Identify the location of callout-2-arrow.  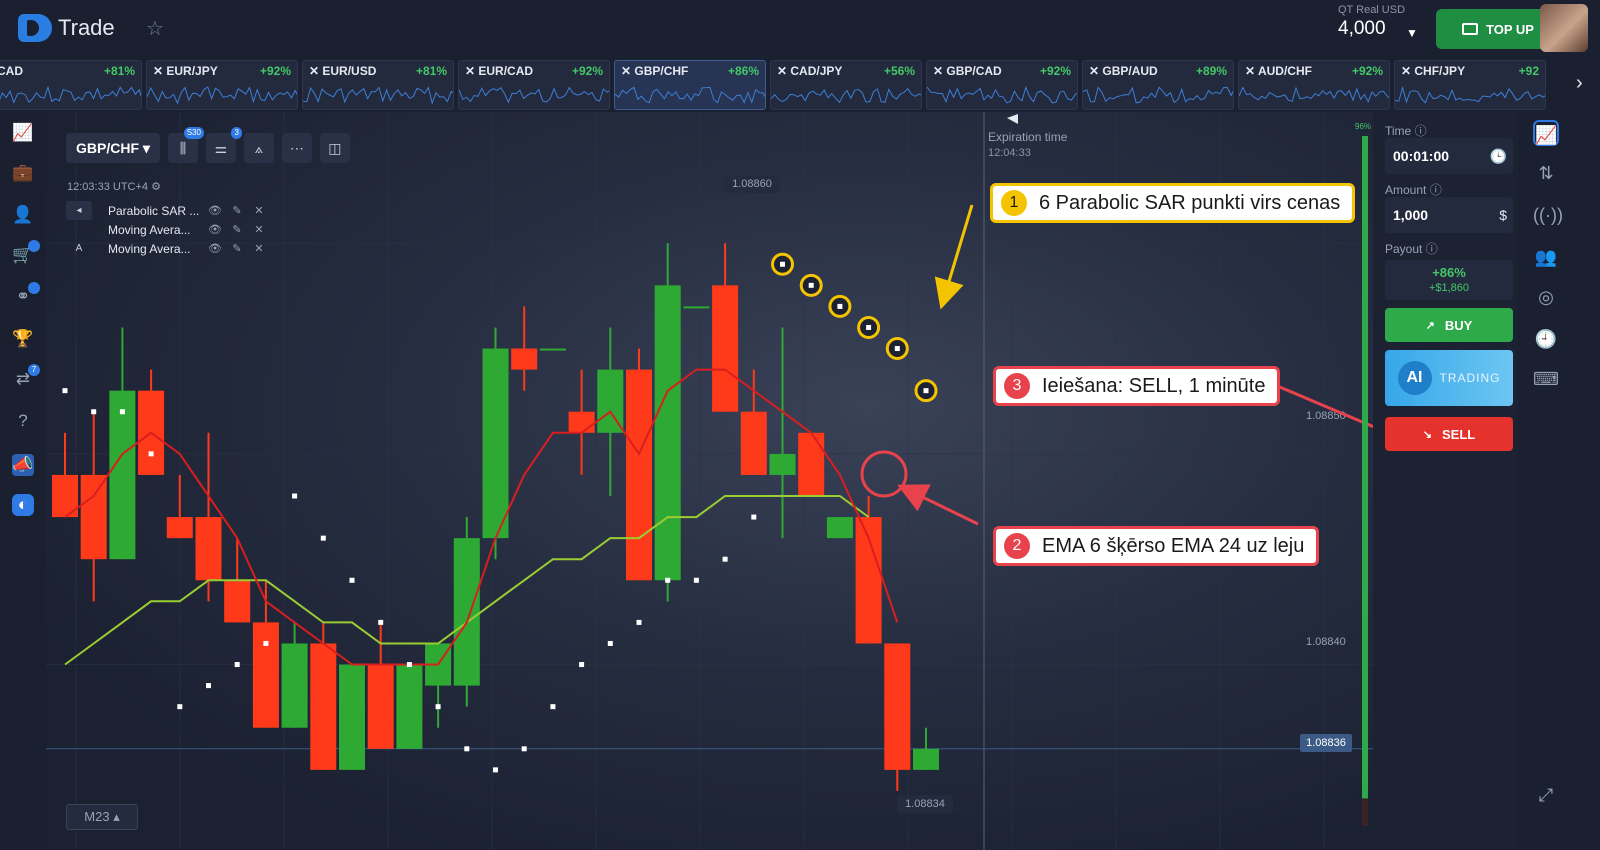
(938, 505).